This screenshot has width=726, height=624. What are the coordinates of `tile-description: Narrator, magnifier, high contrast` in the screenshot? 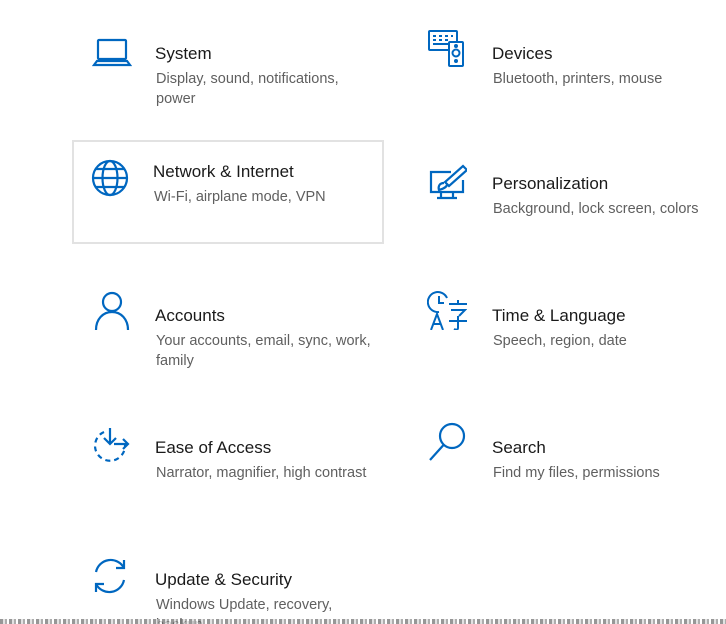 It's located at (261, 473).